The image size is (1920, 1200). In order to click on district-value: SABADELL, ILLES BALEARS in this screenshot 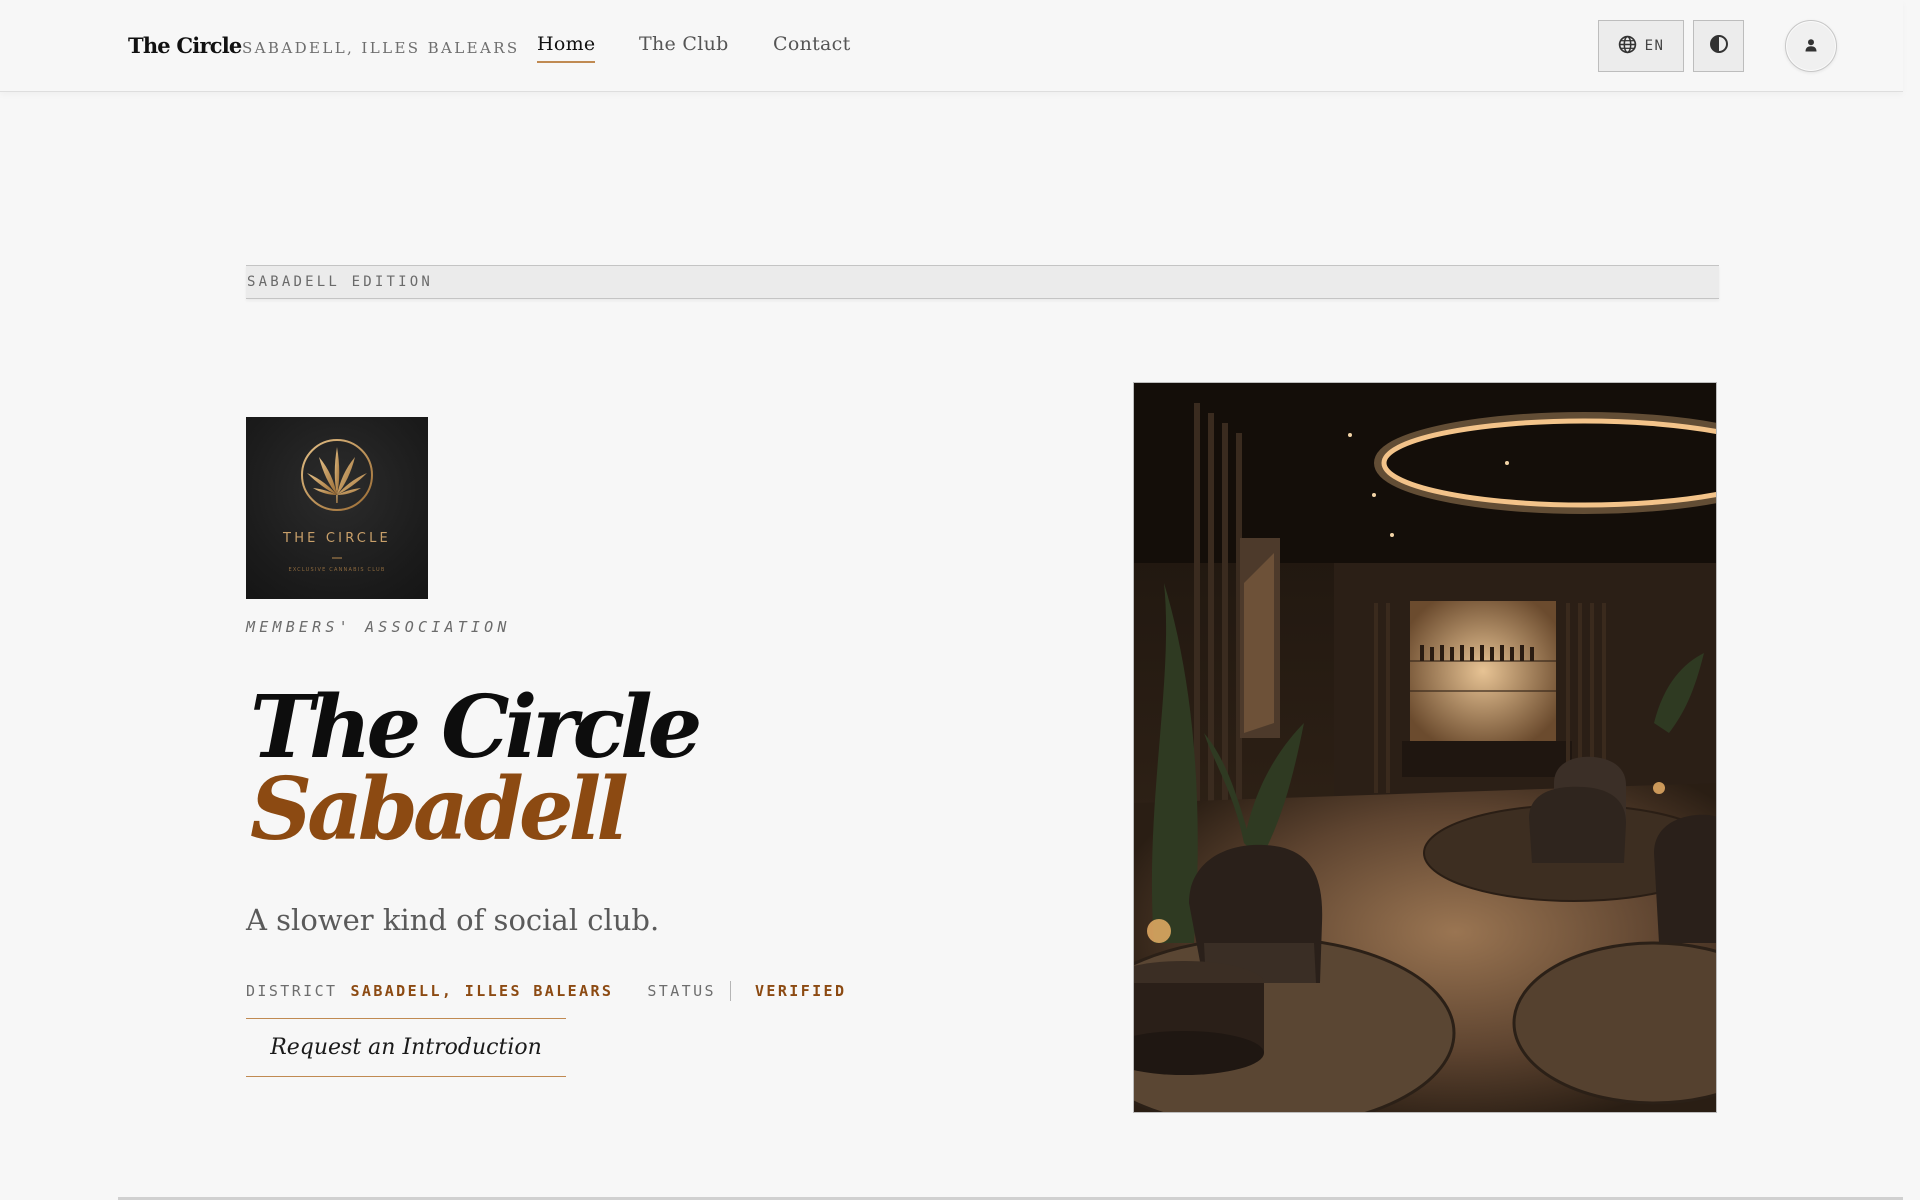, I will do `click(482, 991)`.